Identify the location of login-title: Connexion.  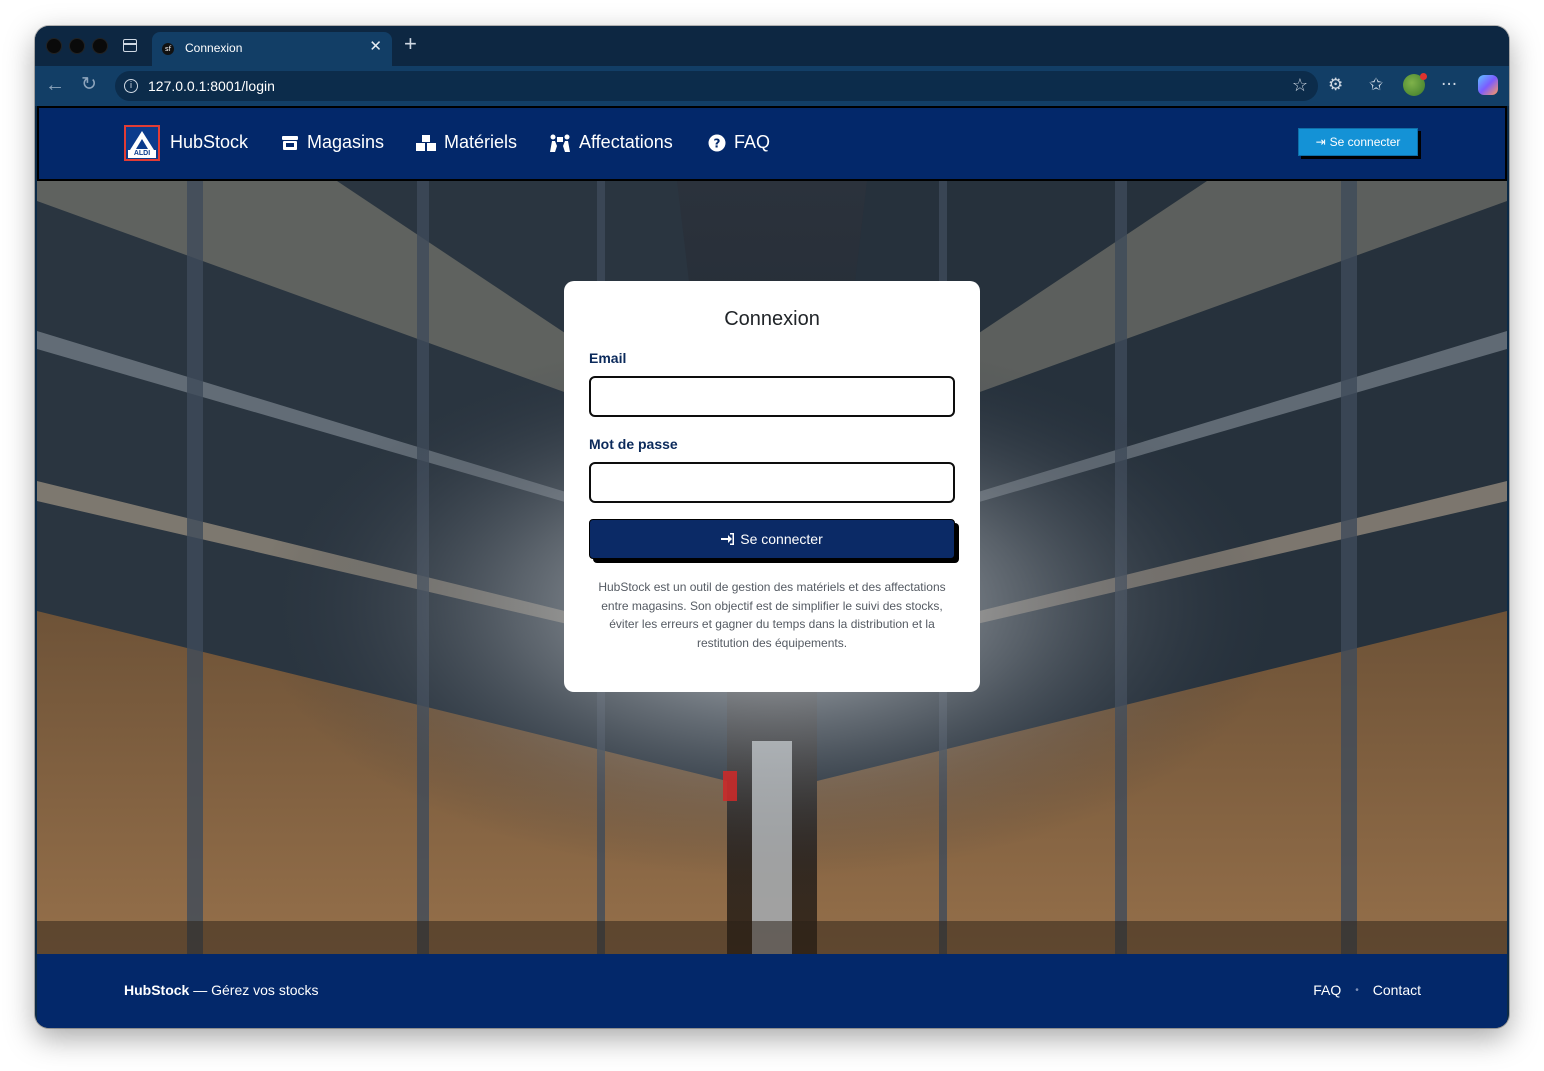
(772, 319).